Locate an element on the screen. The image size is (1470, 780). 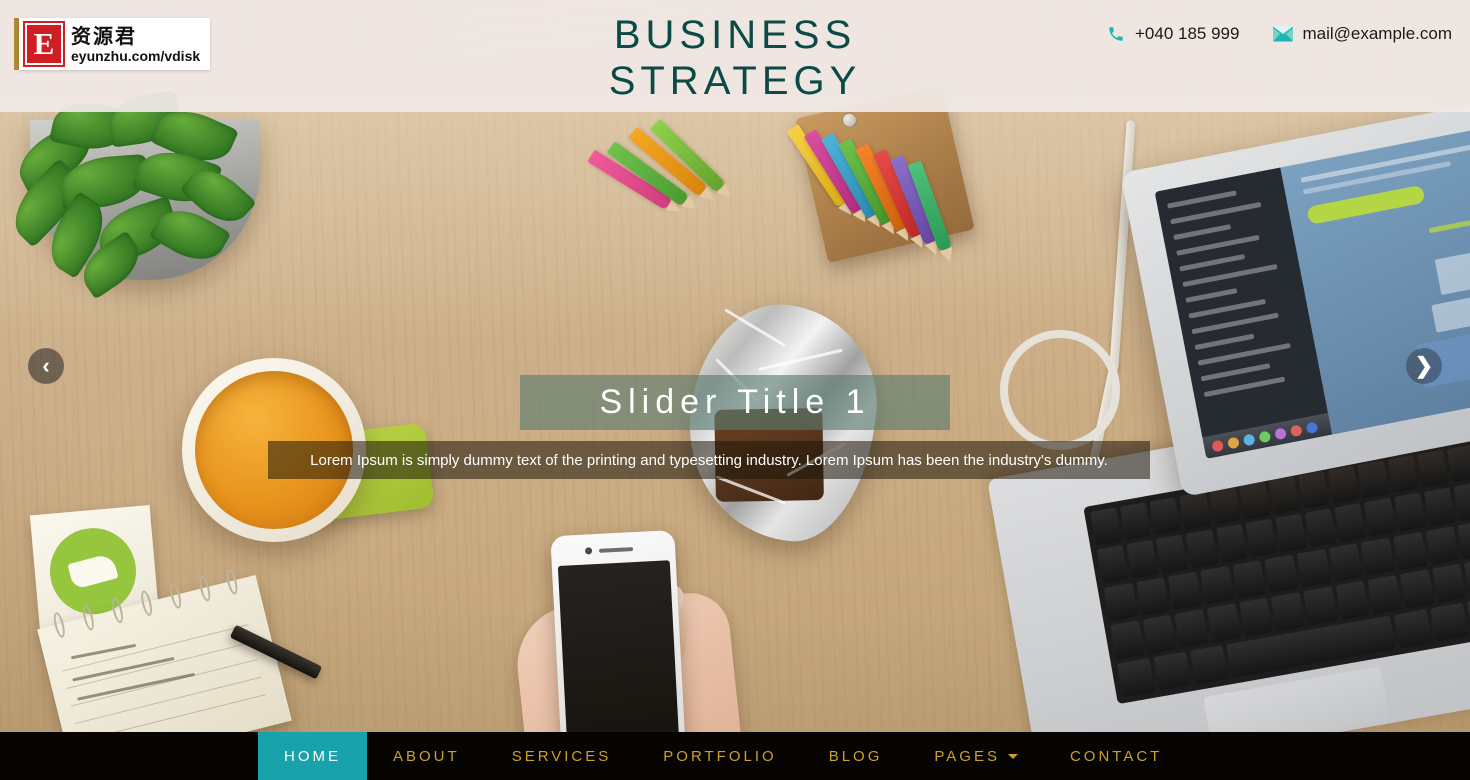
phone-icon is located at coordinates (1116, 34).